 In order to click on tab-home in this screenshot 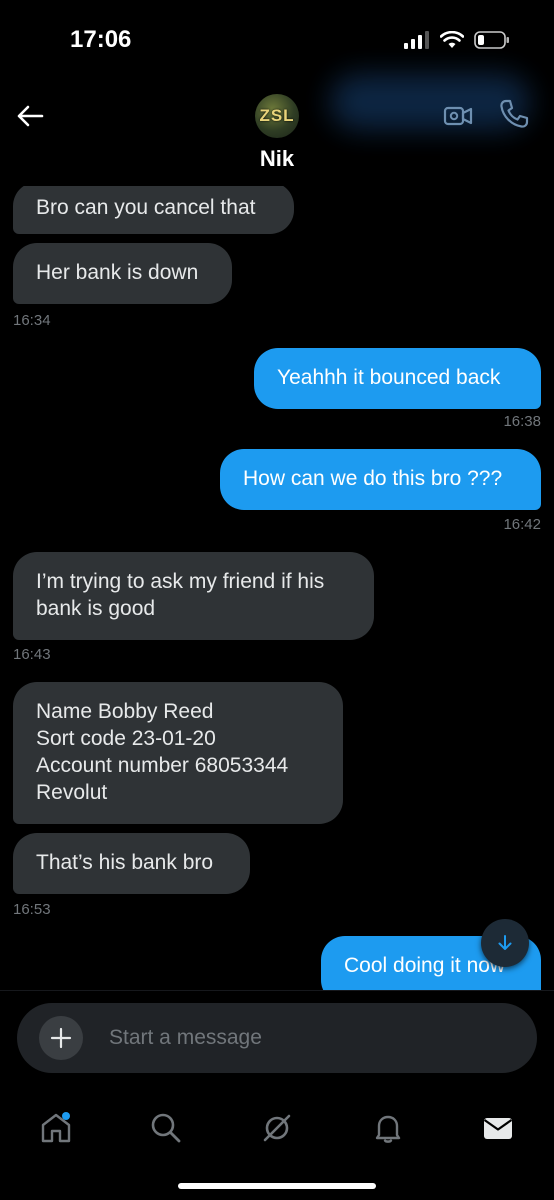, I will do `click(56, 1128)`.